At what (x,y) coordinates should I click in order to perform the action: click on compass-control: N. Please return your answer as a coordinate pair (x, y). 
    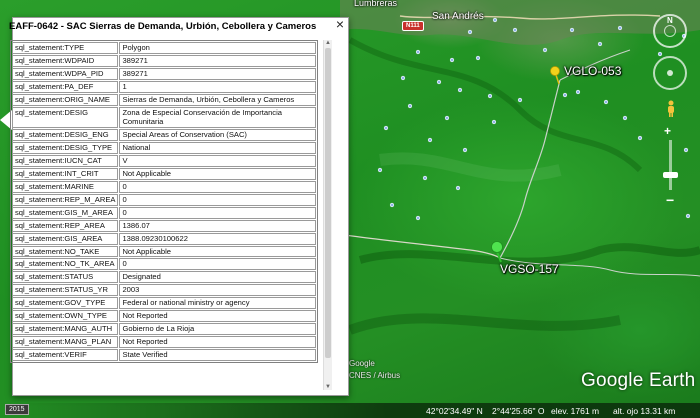
    Looking at the image, I should click on (670, 31).